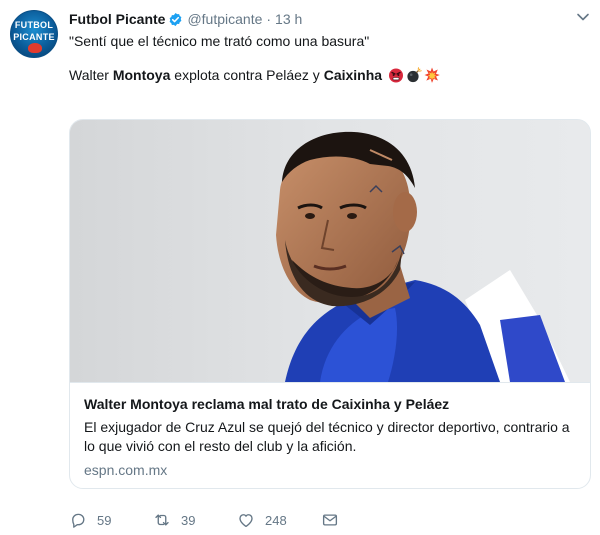  Describe the element at coordinates (104, 520) in the screenshot. I see `reply-count: 59` at that location.